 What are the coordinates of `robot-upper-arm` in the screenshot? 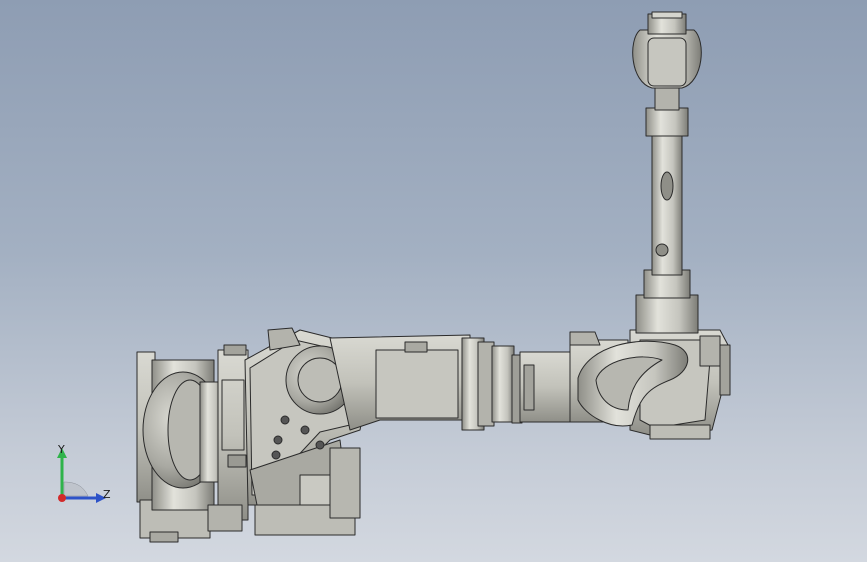 It's located at (426, 382).